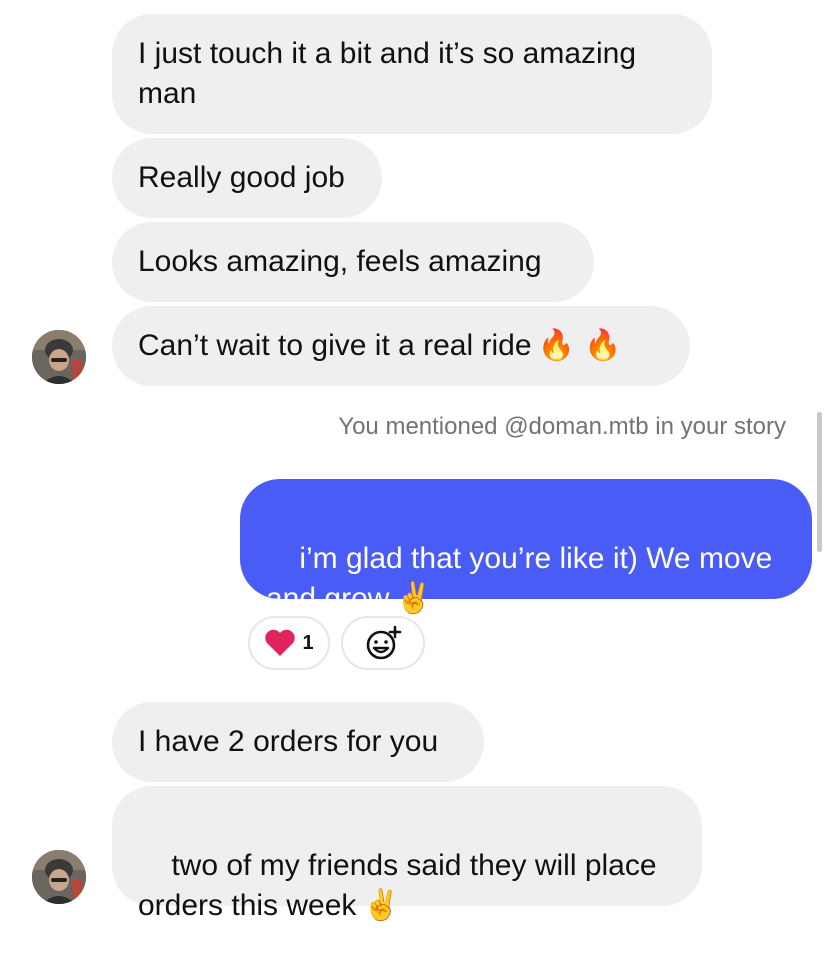 This screenshot has height=966, width=828. I want to click on message-text: Looks amazing, feels amazing, so click(340, 261).